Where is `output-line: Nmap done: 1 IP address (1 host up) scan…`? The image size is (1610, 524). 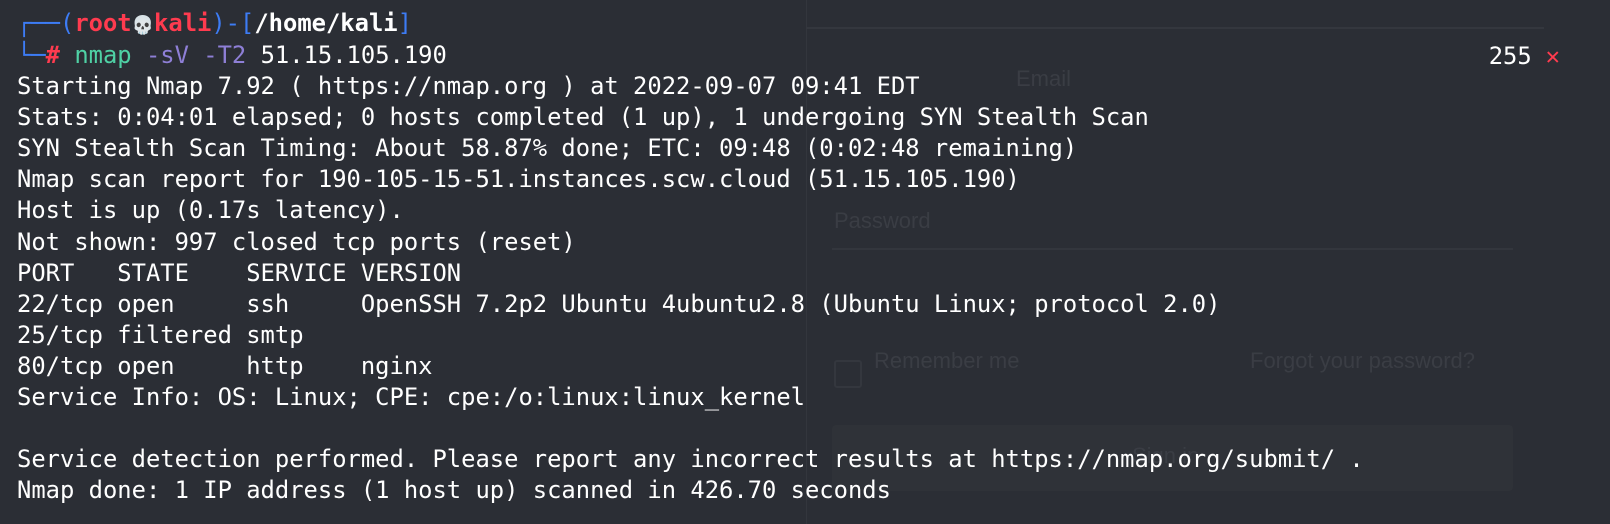
output-line: Nmap done: 1 IP address (1 host up) scan… is located at coordinates (454, 490).